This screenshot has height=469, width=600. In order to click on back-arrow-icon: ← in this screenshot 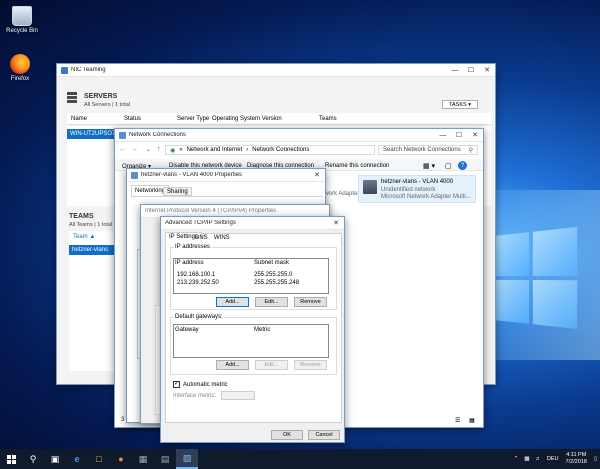, I will do `click(122, 149)`.